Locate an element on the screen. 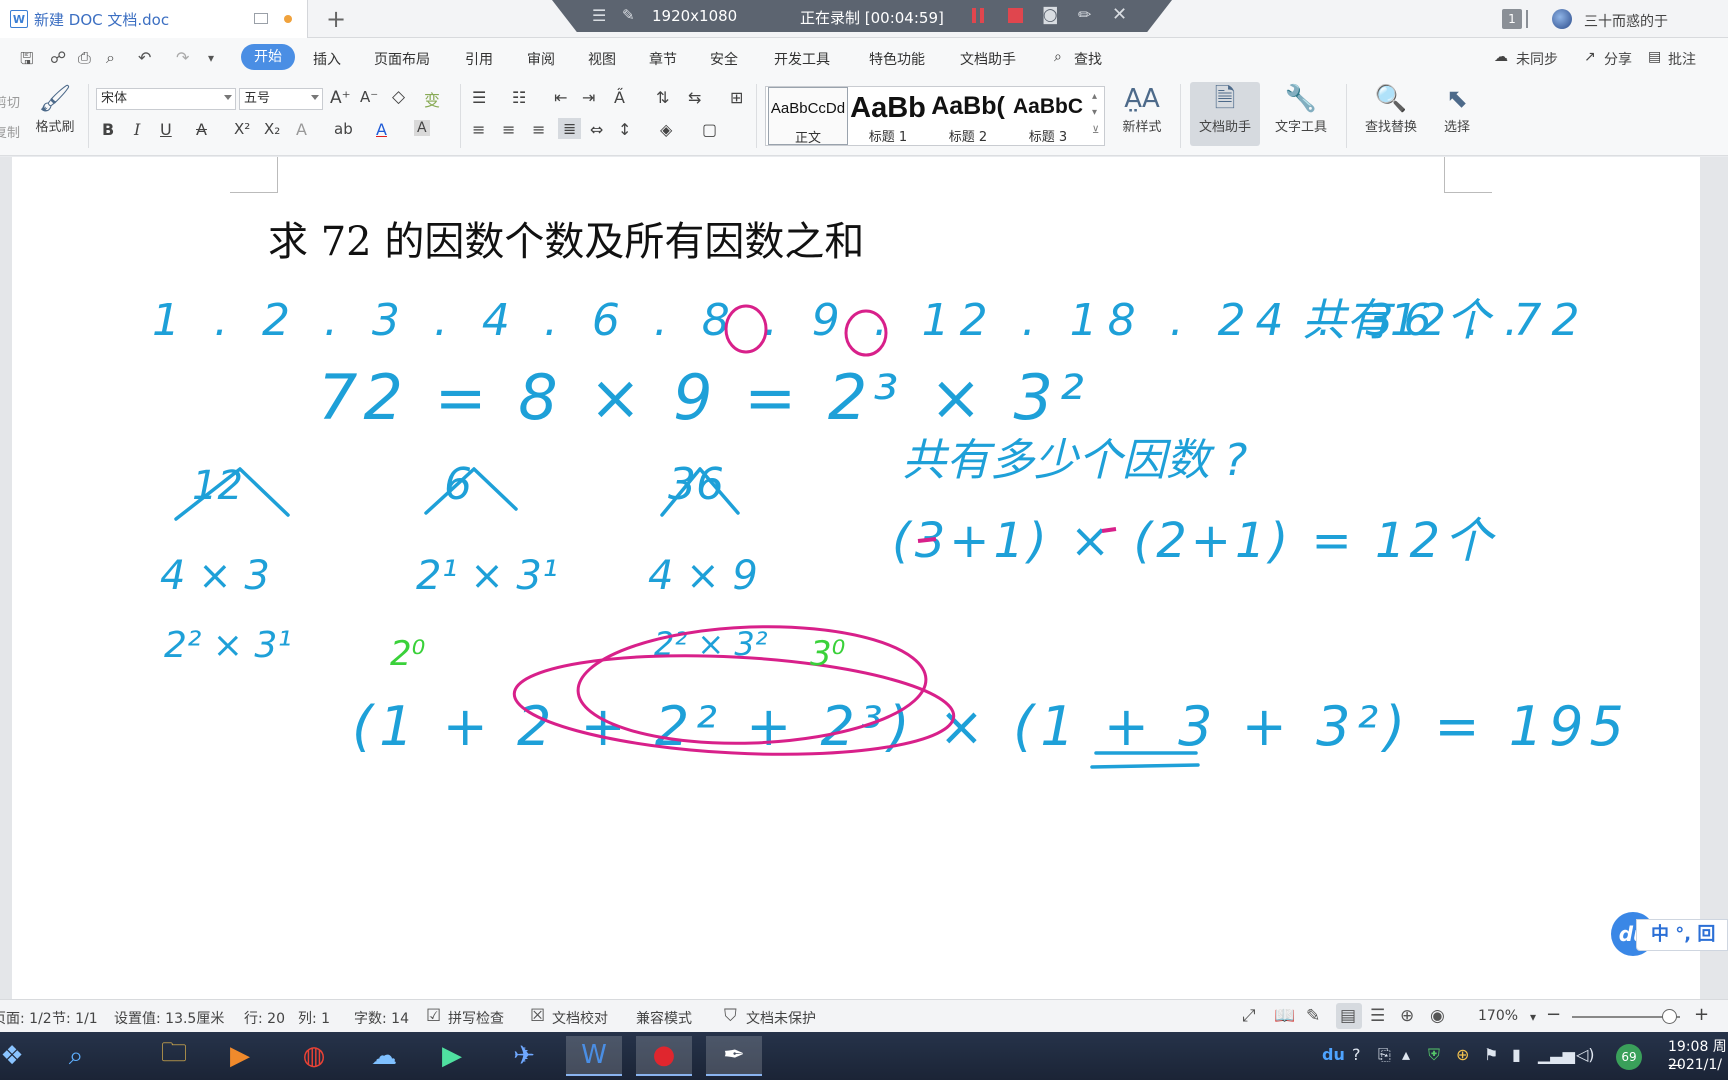 Image resolution: width=1728 pixels, height=1080 pixels. menu-tab-references: 引用 is located at coordinates (479, 59).